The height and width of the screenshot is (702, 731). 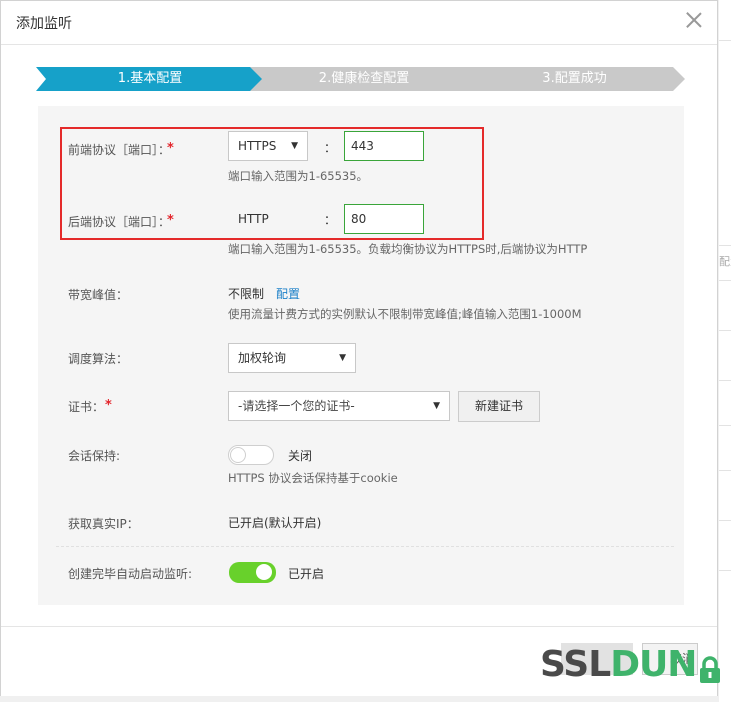 What do you see at coordinates (103, 524) in the screenshot?
I see `real-ip-label: 获取真实IP：` at bounding box center [103, 524].